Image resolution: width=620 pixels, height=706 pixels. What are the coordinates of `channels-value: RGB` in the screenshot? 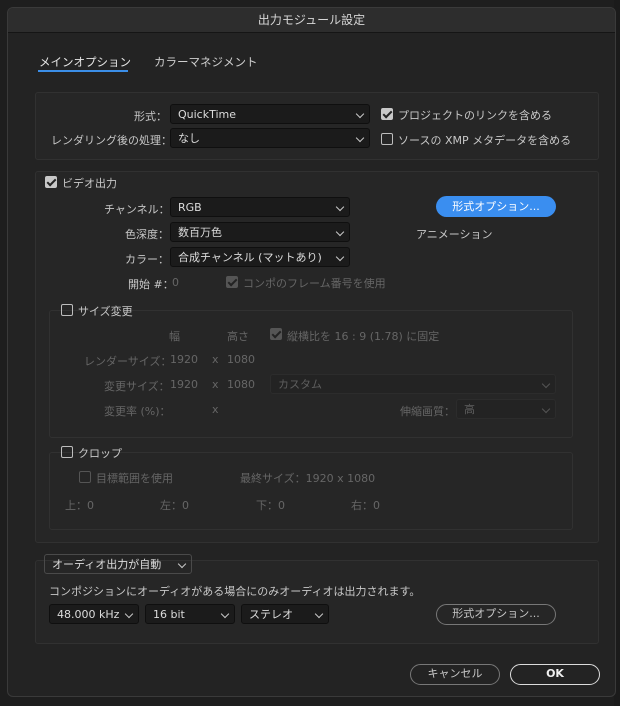 It's located at (190, 207).